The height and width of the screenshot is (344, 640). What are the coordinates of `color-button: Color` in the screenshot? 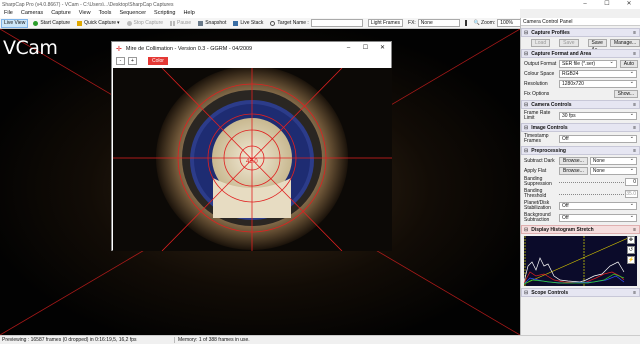 It's located at (158, 61).